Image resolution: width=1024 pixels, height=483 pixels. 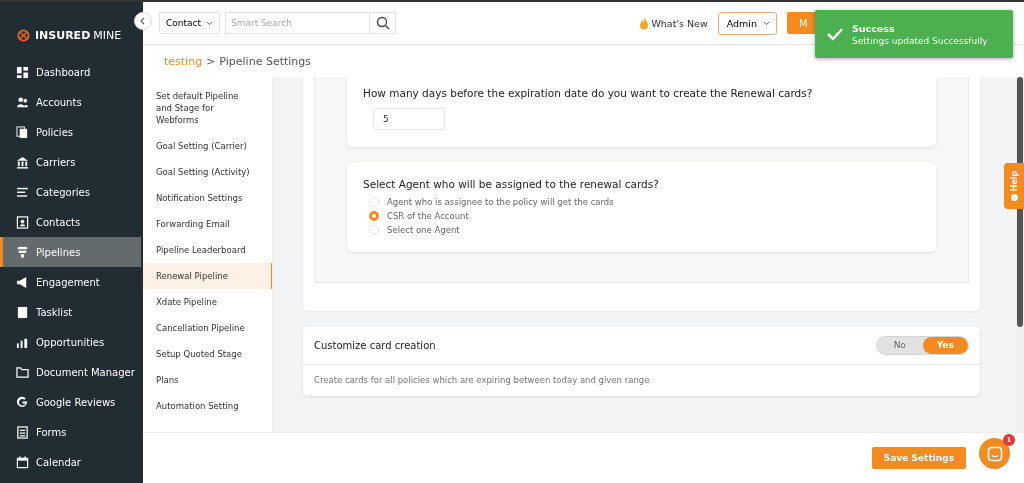 I want to click on contact-icon, so click(x=22, y=222).